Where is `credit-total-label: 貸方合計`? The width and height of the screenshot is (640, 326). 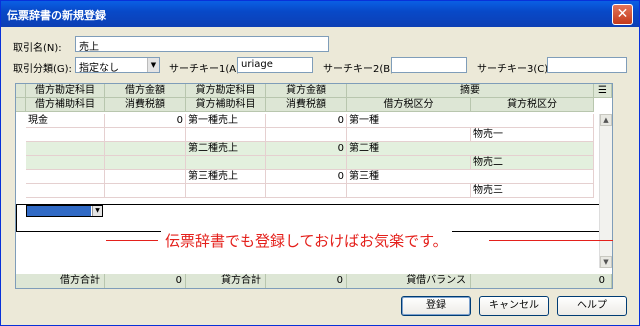
credit-total-label: 貸方合計 is located at coordinates (226, 281).